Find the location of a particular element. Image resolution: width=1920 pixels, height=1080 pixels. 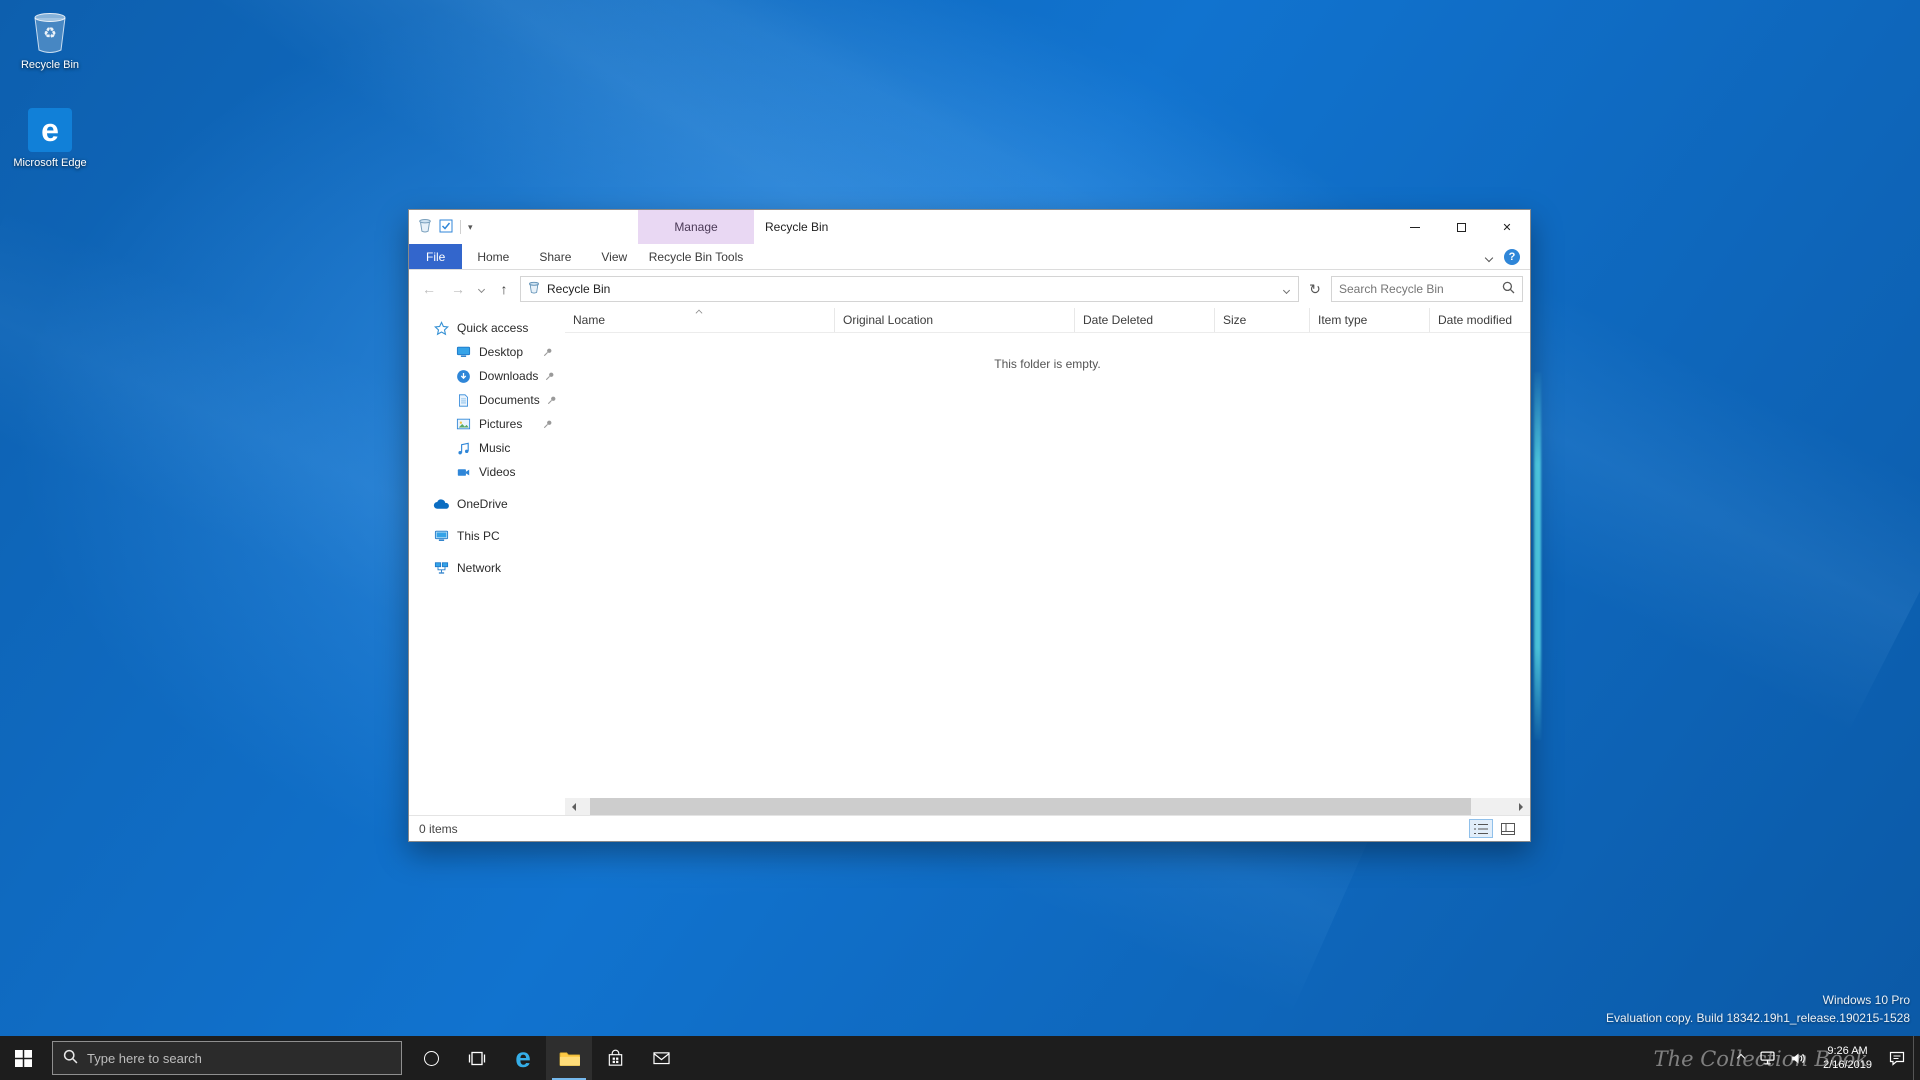

details-view-icon is located at coordinates (1481, 828).